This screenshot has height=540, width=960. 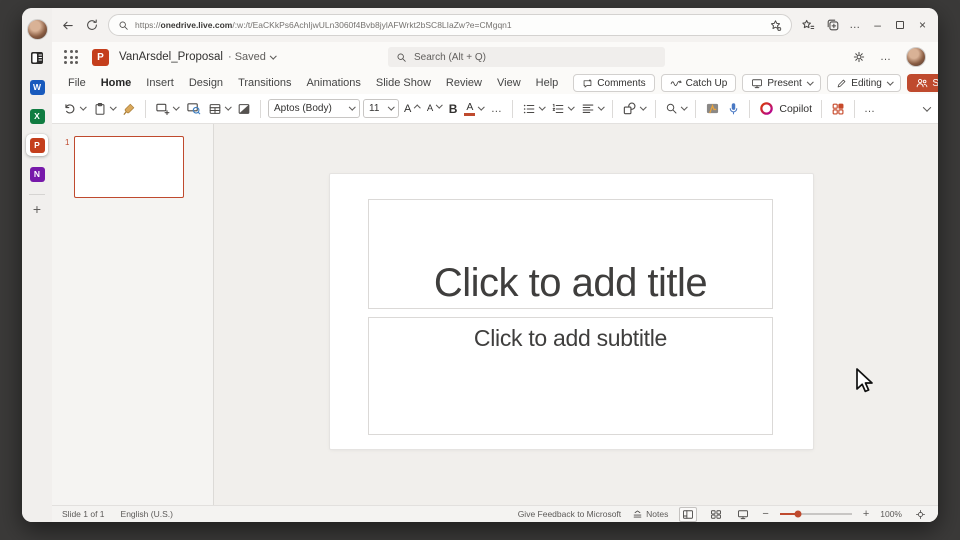 I want to click on new-slide-button, so click(x=167, y=108).